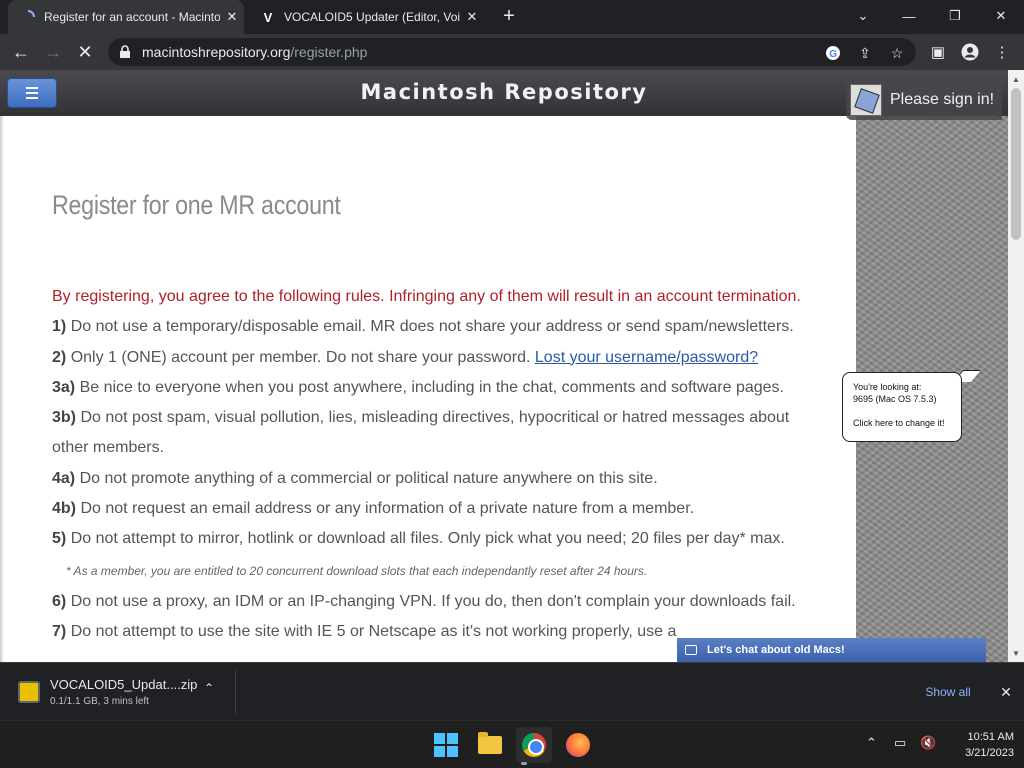  I want to click on restore-button: ❐, so click(955, 16).